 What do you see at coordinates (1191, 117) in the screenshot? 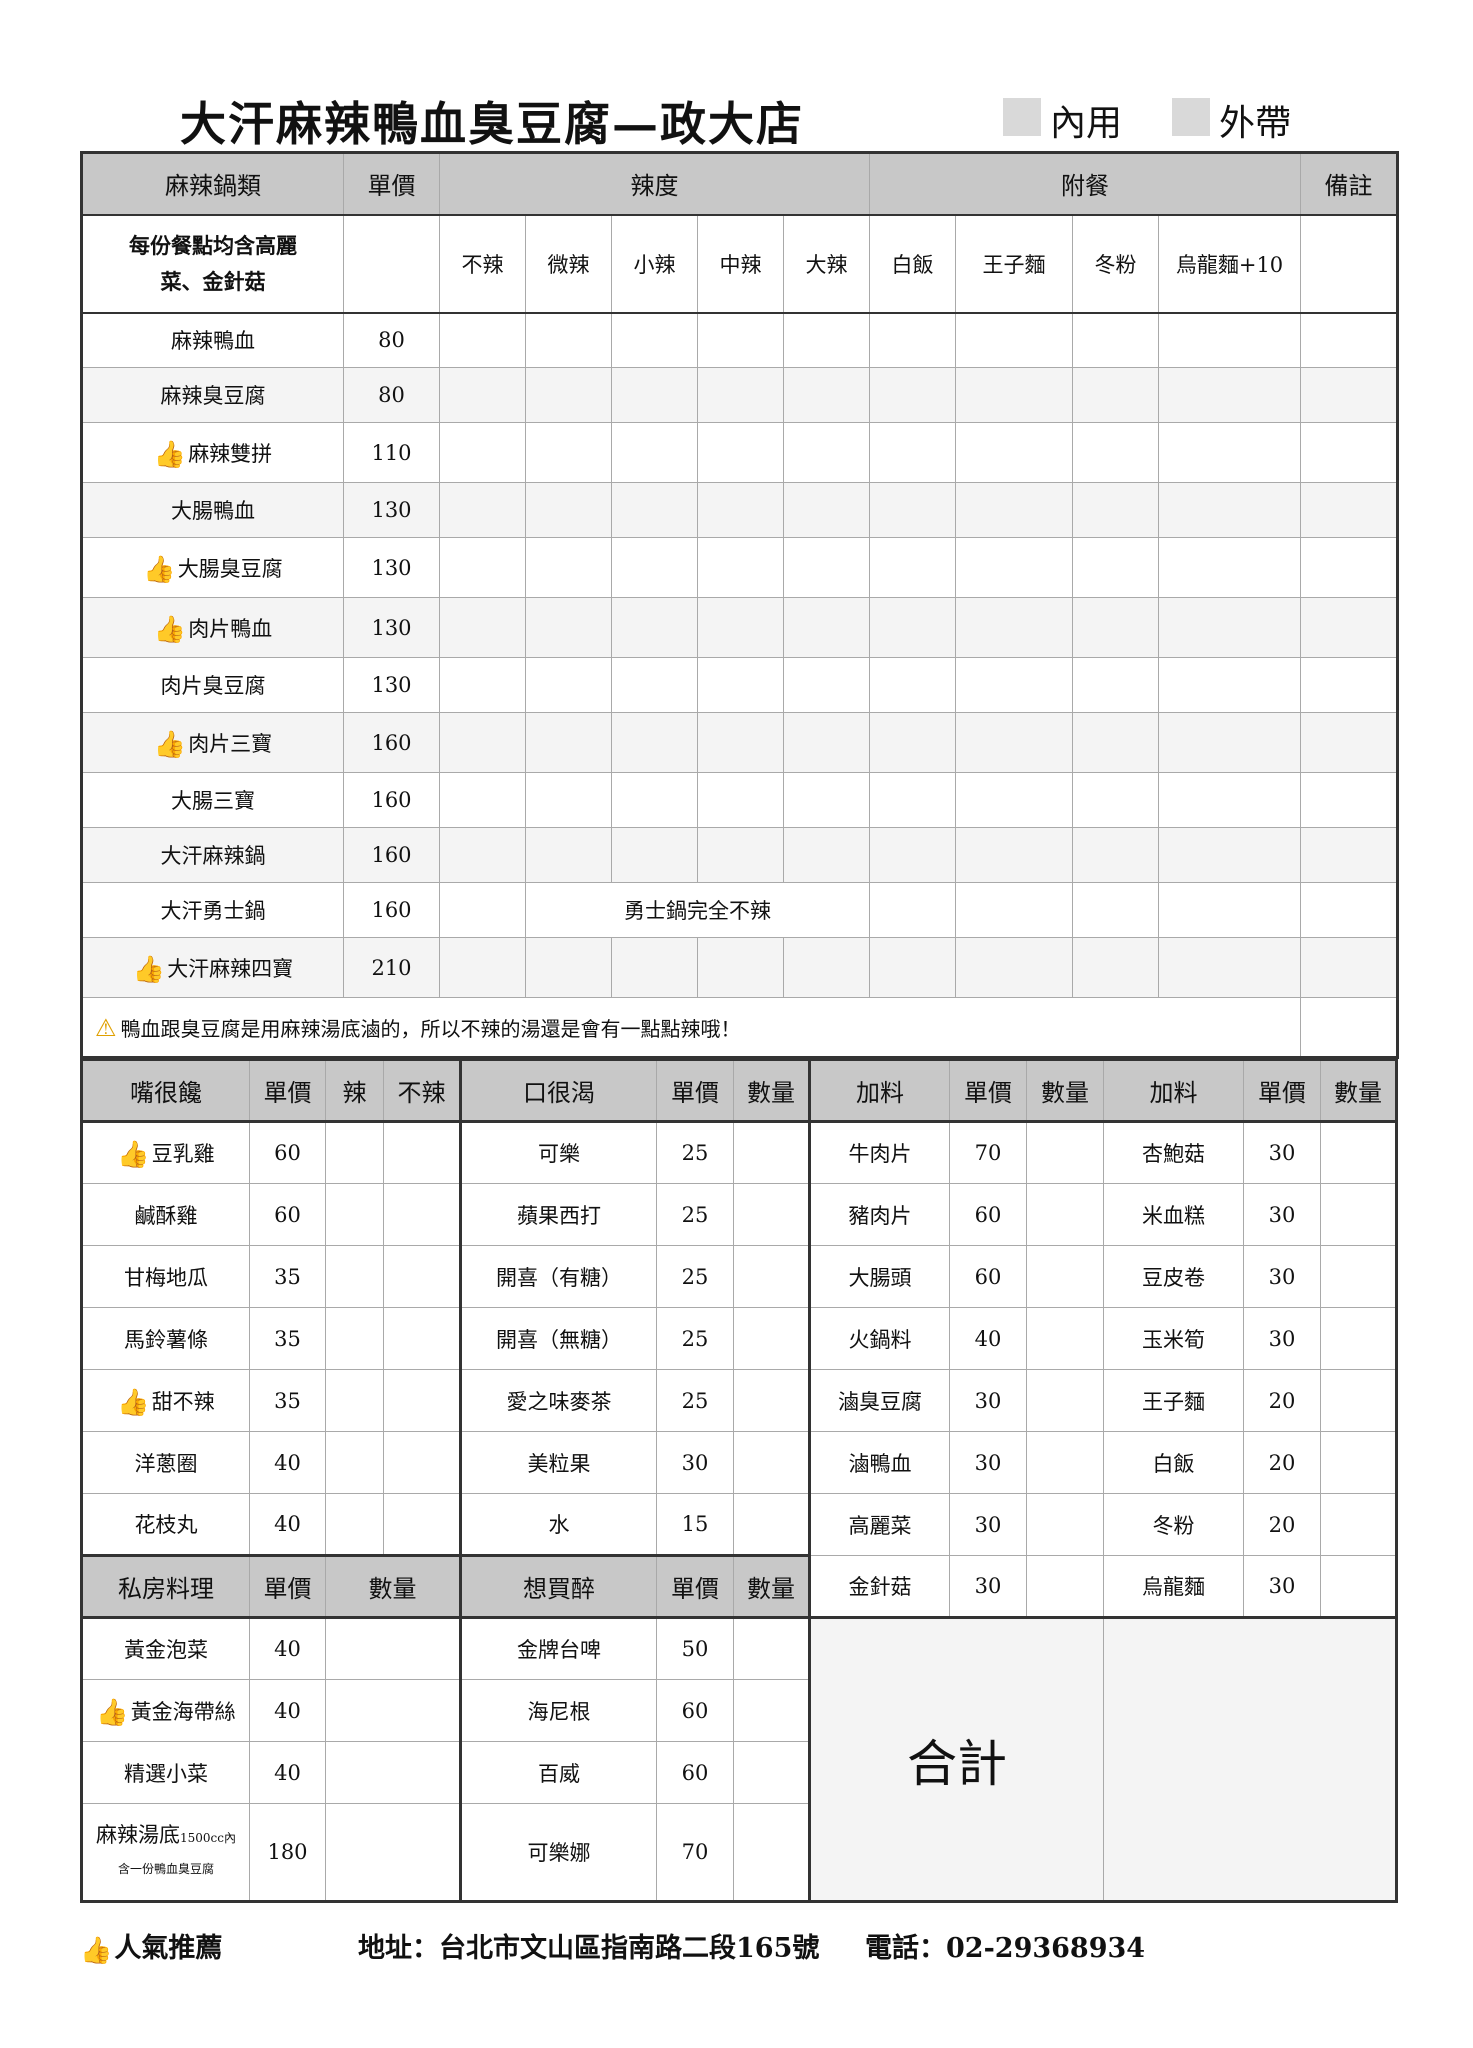
I see `takeout-checkbox` at bounding box center [1191, 117].